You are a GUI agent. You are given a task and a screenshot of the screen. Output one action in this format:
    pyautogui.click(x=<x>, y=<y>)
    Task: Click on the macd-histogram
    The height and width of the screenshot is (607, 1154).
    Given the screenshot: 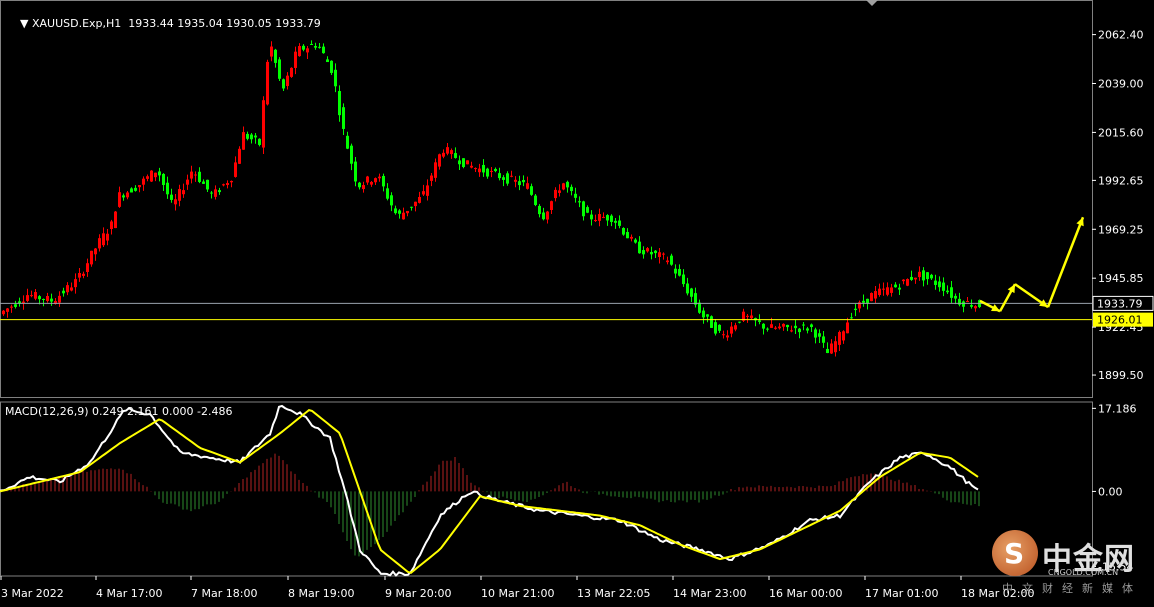 What is the action you would take?
    pyautogui.click(x=491, y=505)
    